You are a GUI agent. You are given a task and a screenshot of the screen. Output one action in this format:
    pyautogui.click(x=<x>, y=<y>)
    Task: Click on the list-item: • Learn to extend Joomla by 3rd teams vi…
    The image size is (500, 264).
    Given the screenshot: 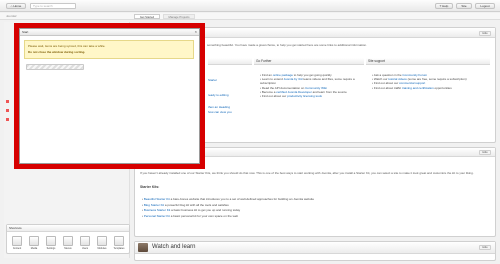 What is the action you would take?
    pyautogui.click(x=307, y=81)
    